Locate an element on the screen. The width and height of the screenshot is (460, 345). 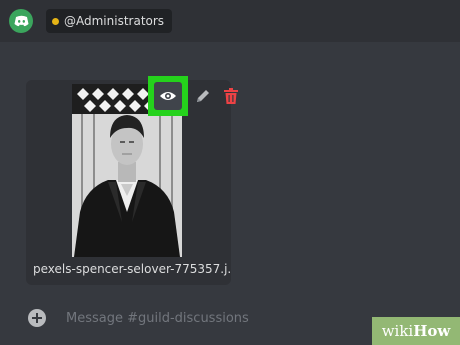
add-attachment-button is located at coordinates (37, 318).